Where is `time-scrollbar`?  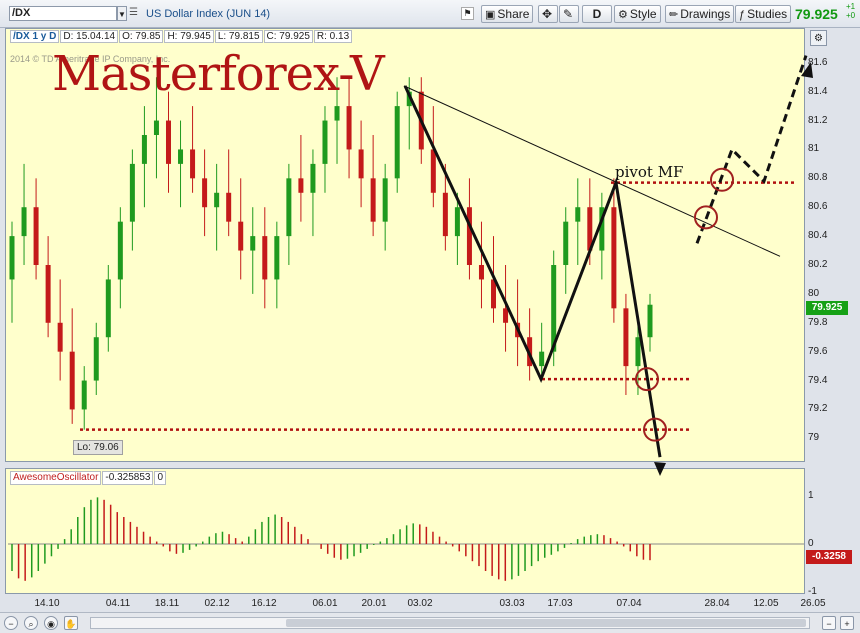
time-scrollbar is located at coordinates (450, 623).